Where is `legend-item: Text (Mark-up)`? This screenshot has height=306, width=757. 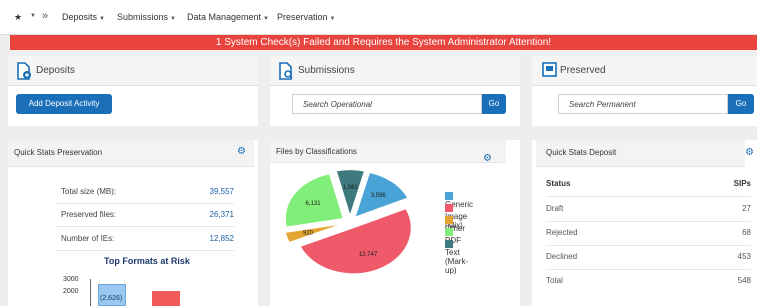 legend-item: Text (Mark-up) is located at coordinates (456, 257).